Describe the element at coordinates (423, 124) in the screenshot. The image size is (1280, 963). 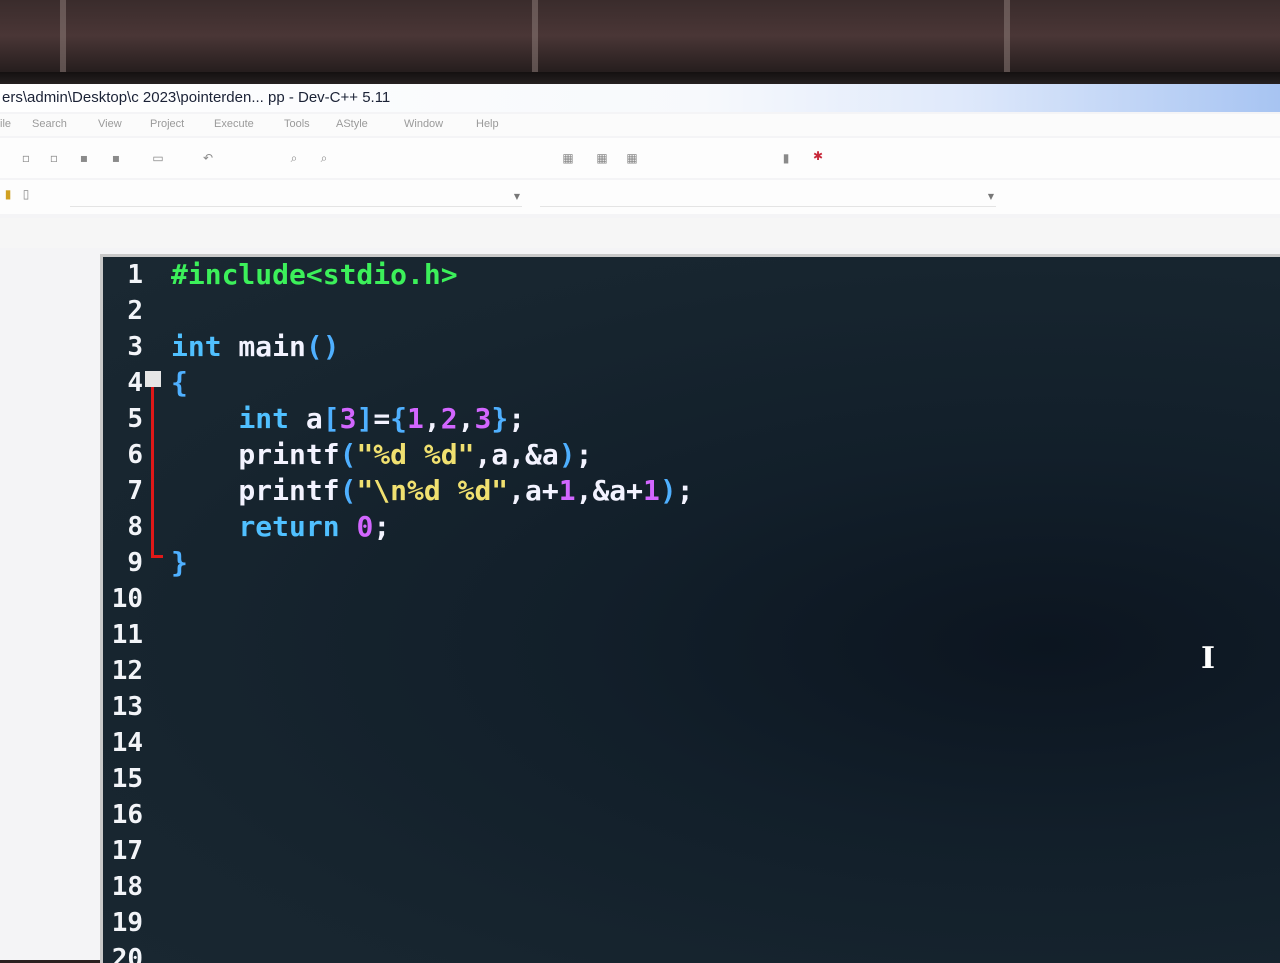
I see `menu-window: Window` at that location.